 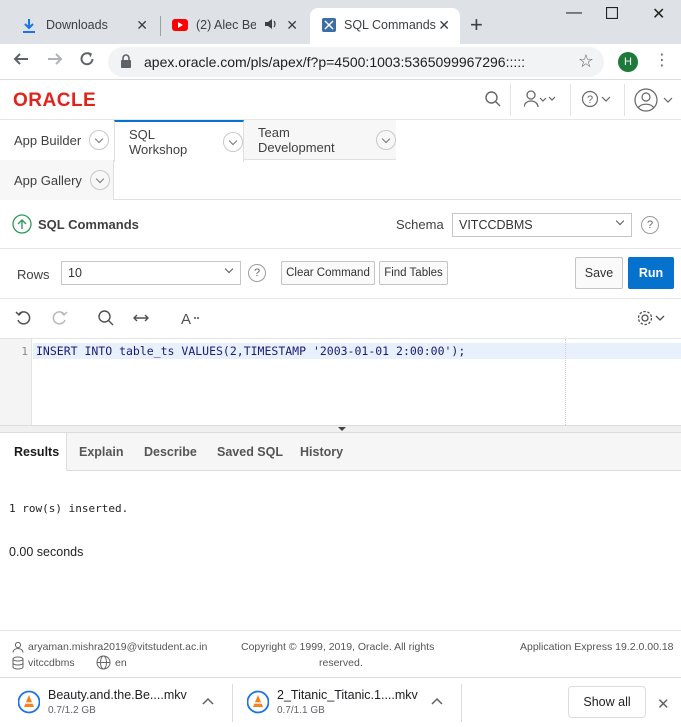 I want to click on editor-results-splitter, so click(x=340, y=429).